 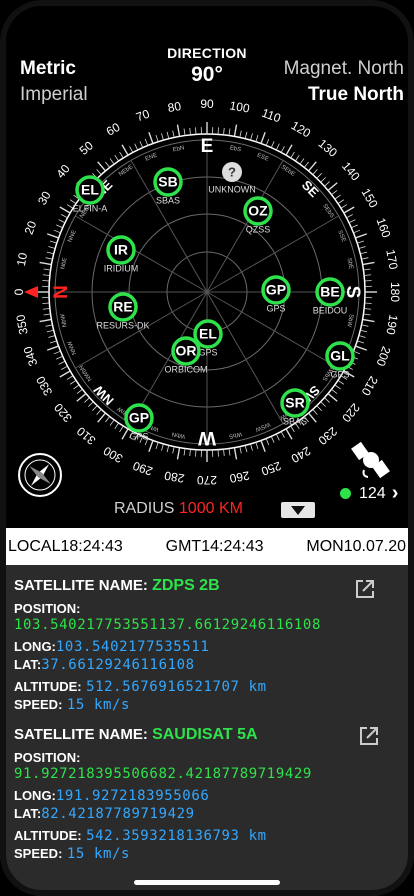 I want to click on home-indicator, so click(x=207, y=882).